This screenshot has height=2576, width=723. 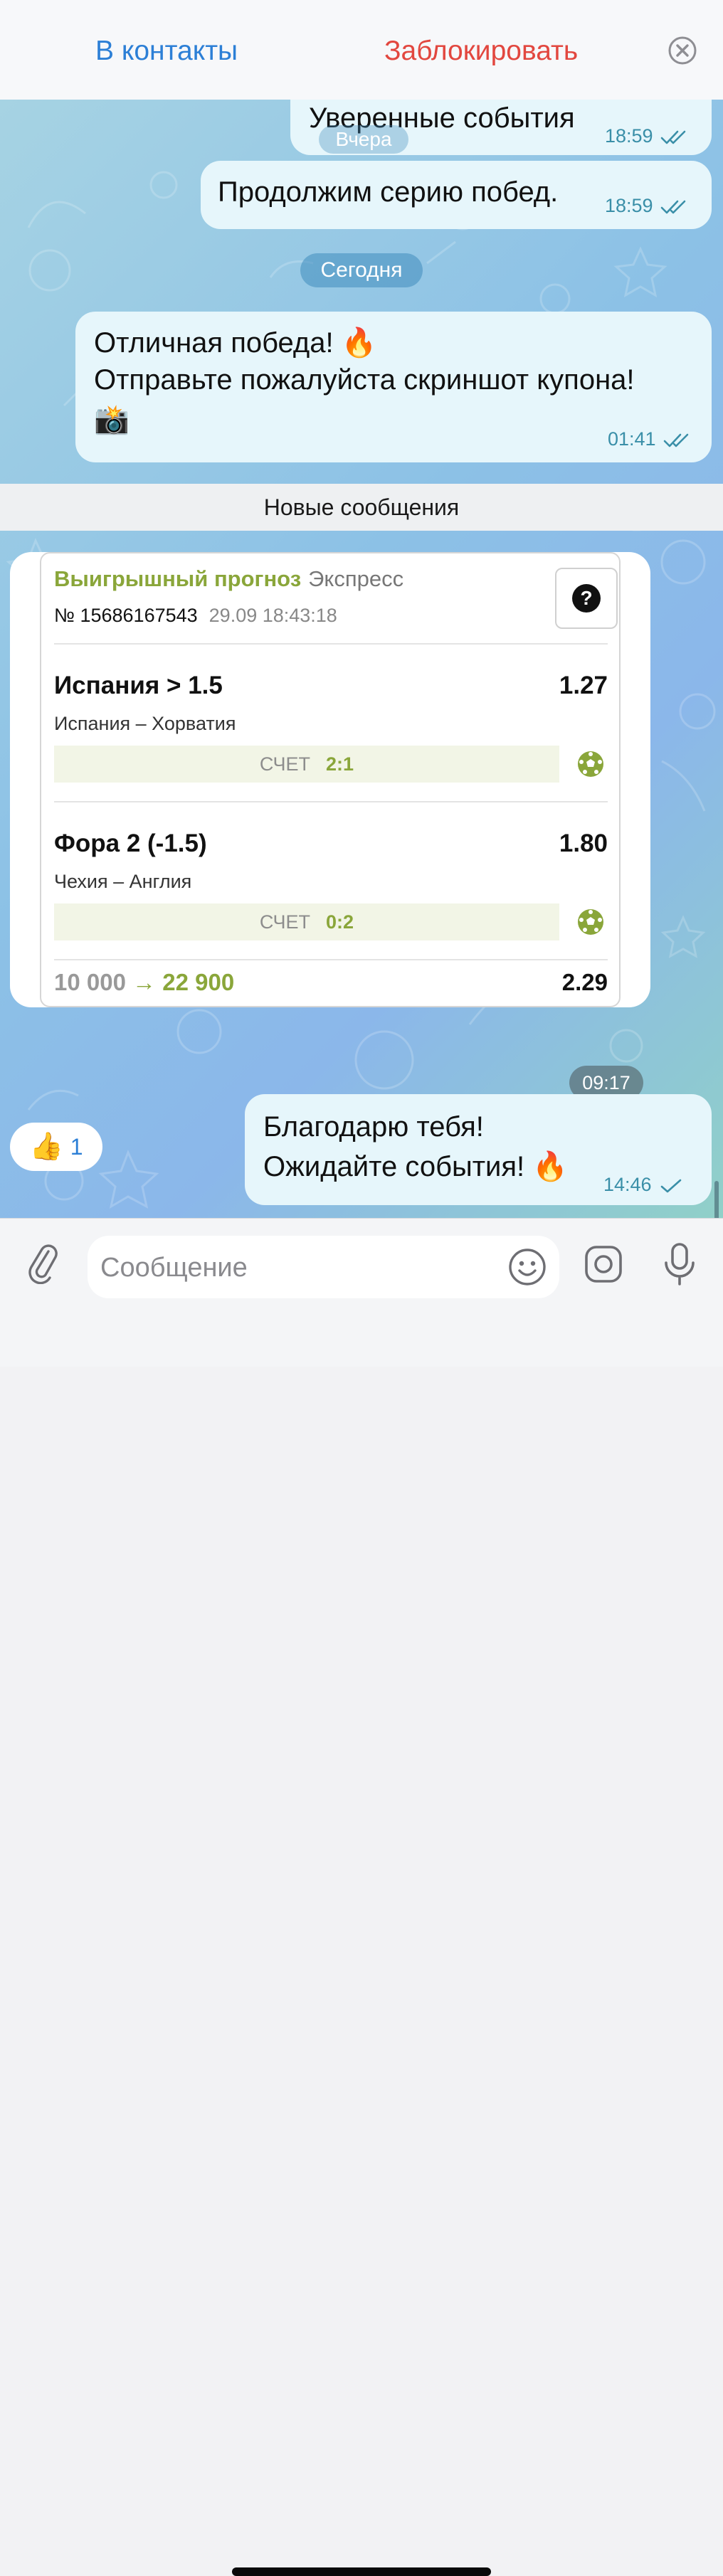 What do you see at coordinates (361, 50) in the screenshot?
I see `chat-action-bar: В контакты Заблокировать` at bounding box center [361, 50].